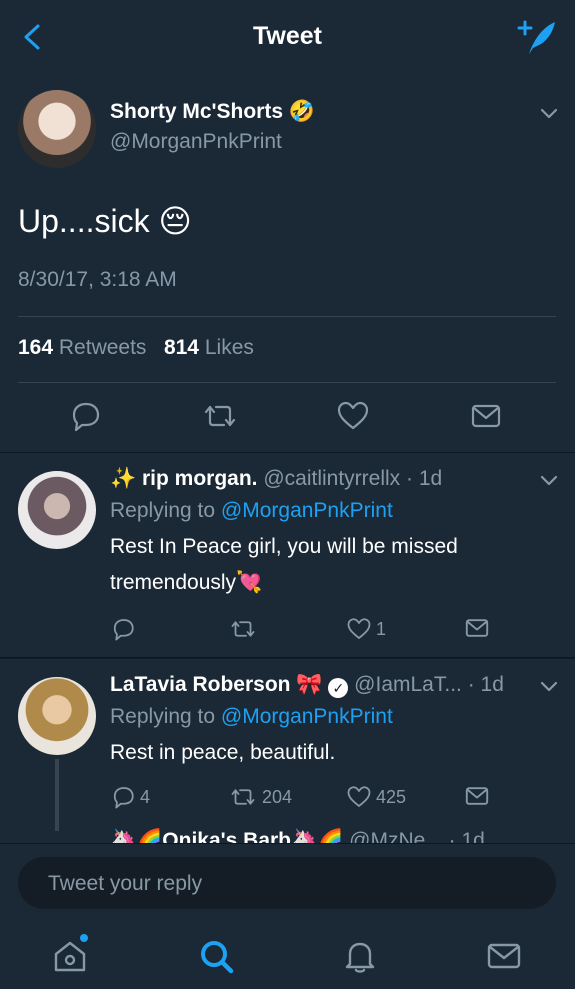 The image size is (575, 989). I want to click on like-action: 425, so click(376, 797).